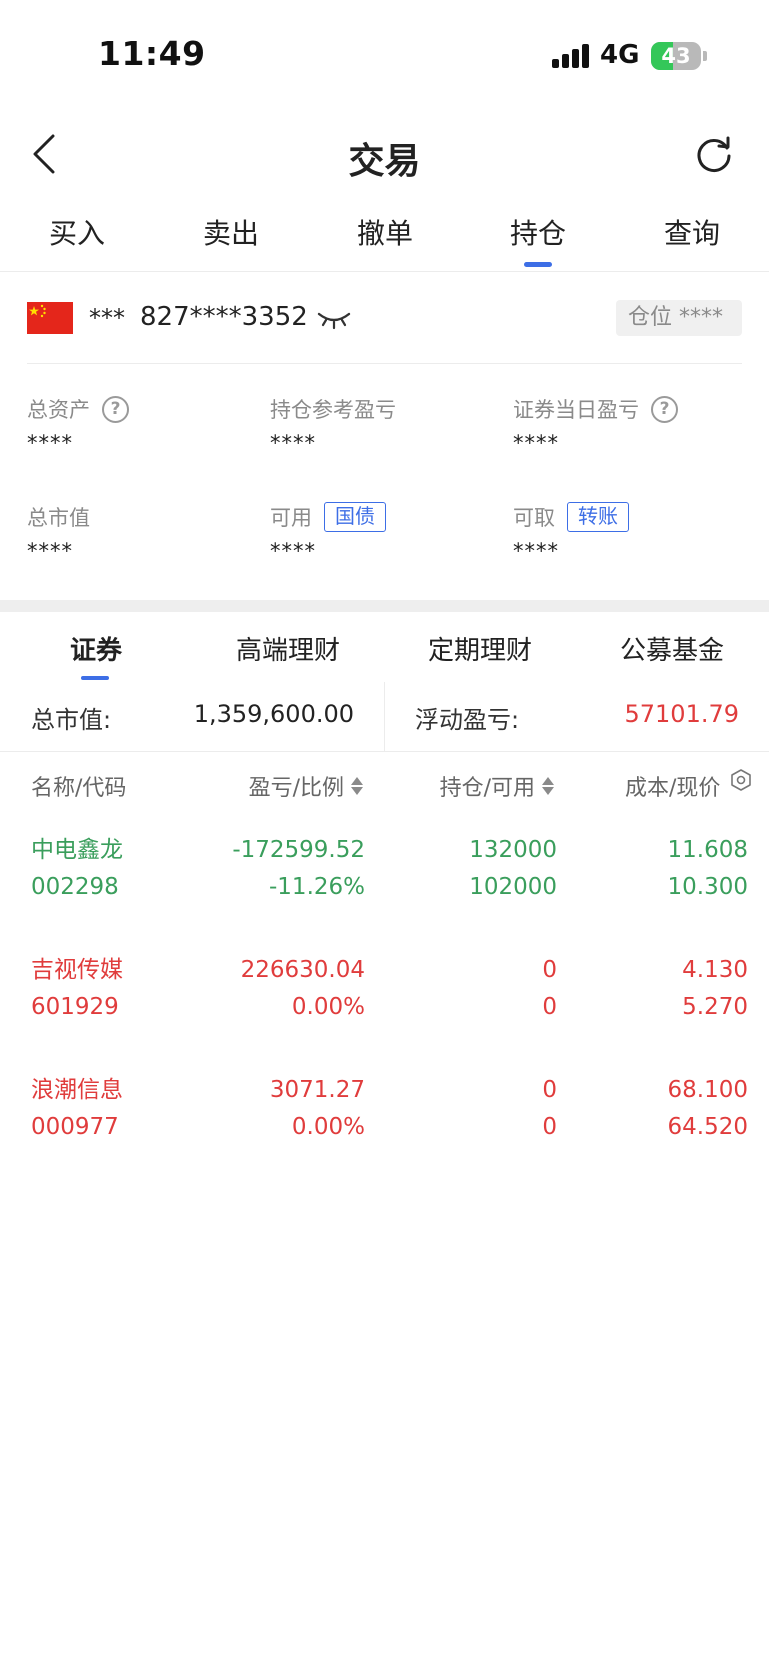 This screenshot has height=1665, width=769. I want to click on stock-cost: 11.608, so click(707, 850).